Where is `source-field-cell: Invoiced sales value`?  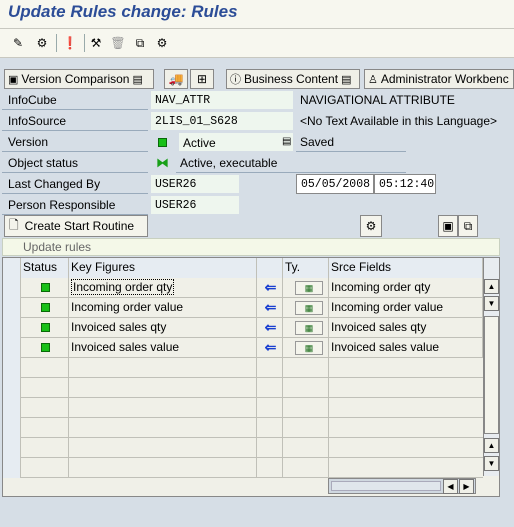
source-field-cell: Invoiced sales value is located at coordinates (406, 348).